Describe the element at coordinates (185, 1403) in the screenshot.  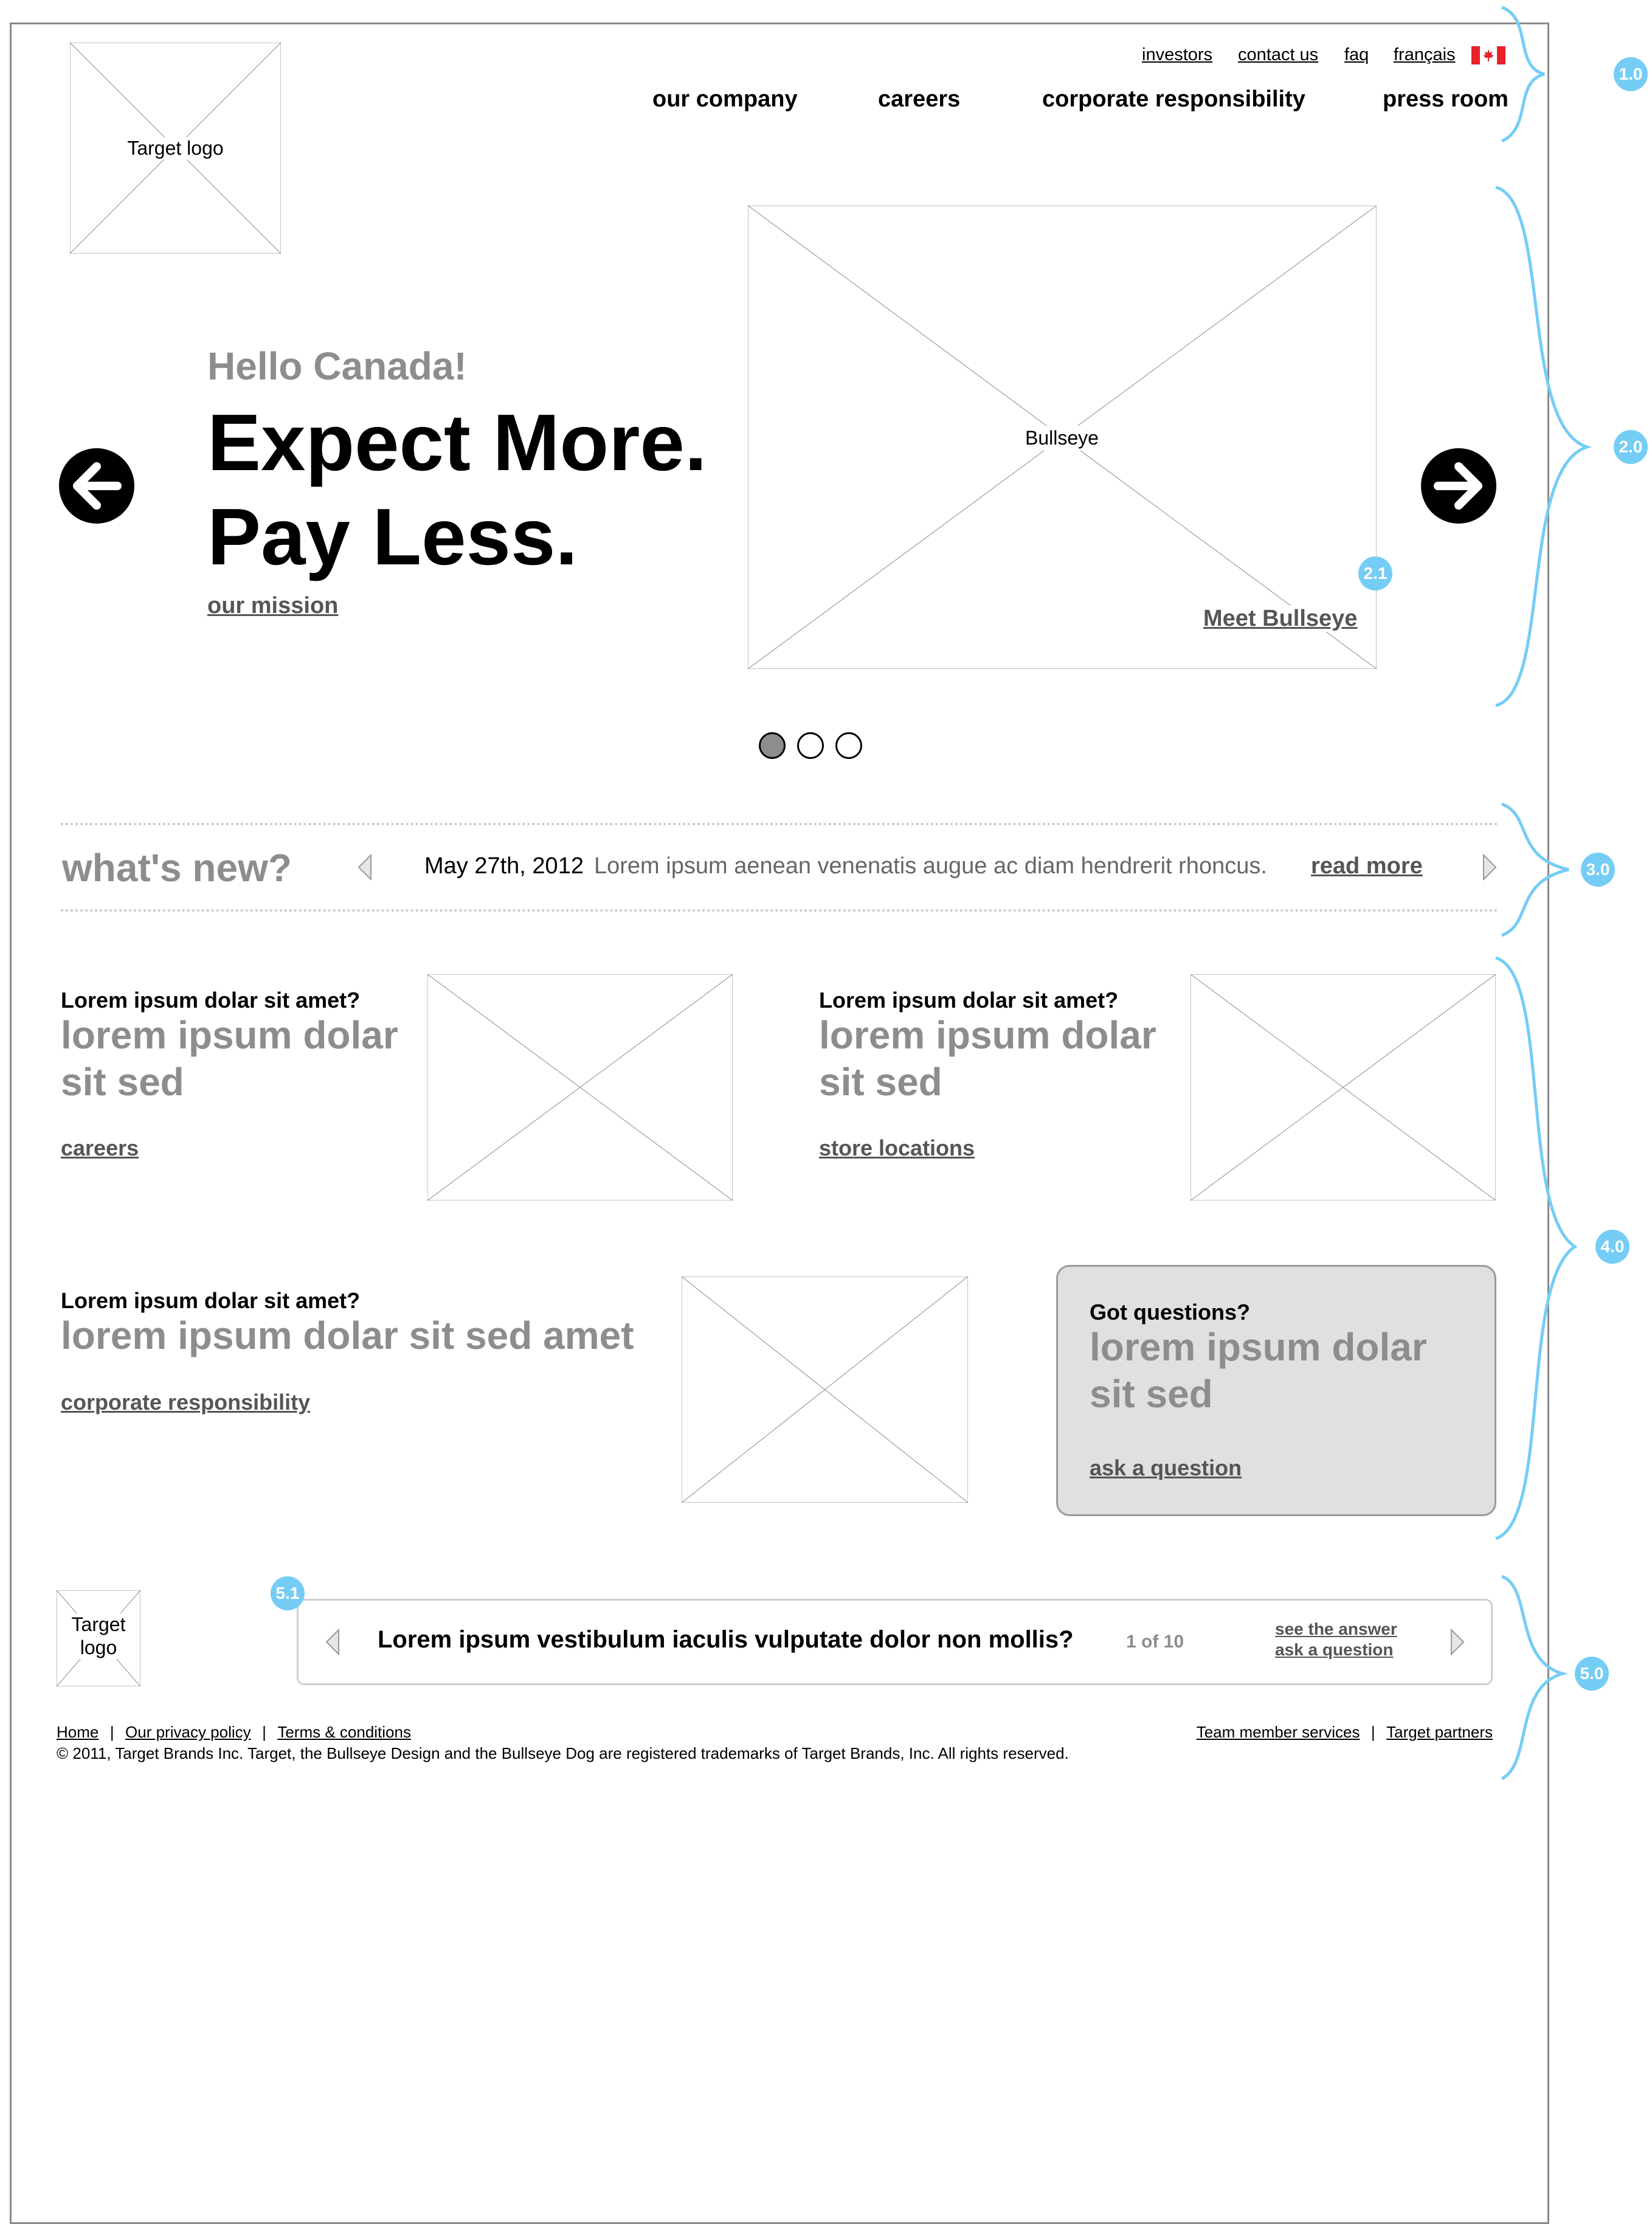
I see `promo-corporate-responsibility-link: corporate responsibility` at that location.